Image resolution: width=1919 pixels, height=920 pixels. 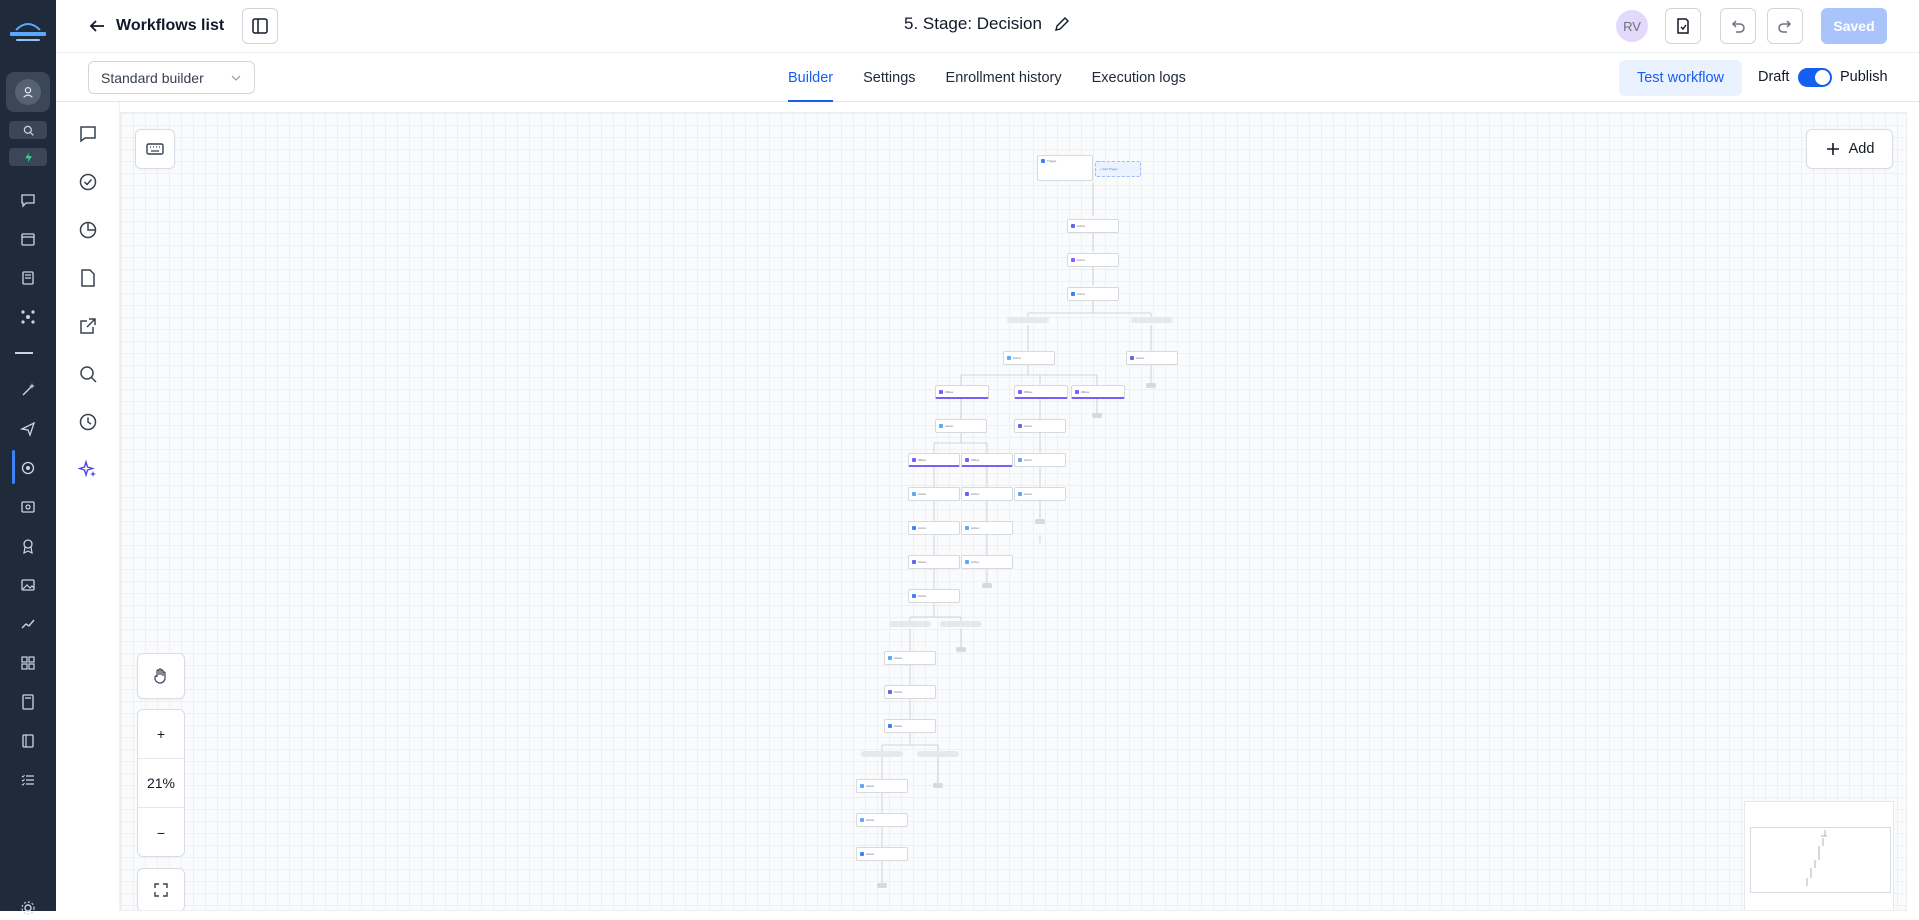 What do you see at coordinates (28, 741) in the screenshot?
I see `rail-library` at bounding box center [28, 741].